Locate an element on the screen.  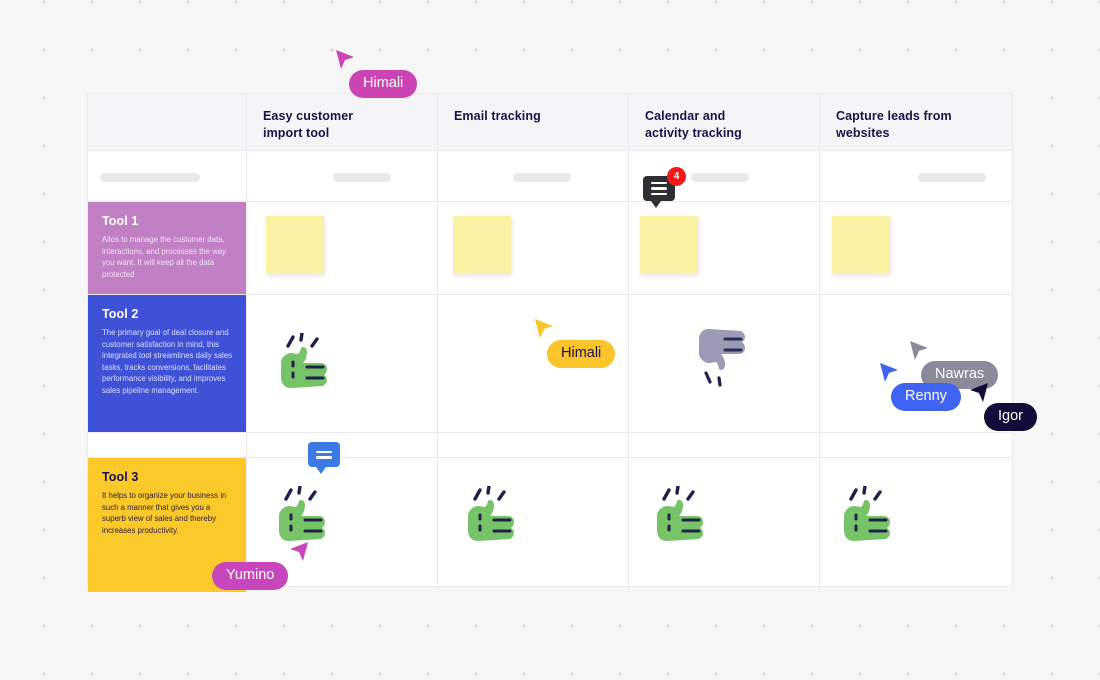
cursor-label: Yumino is located at coordinates (250, 576).